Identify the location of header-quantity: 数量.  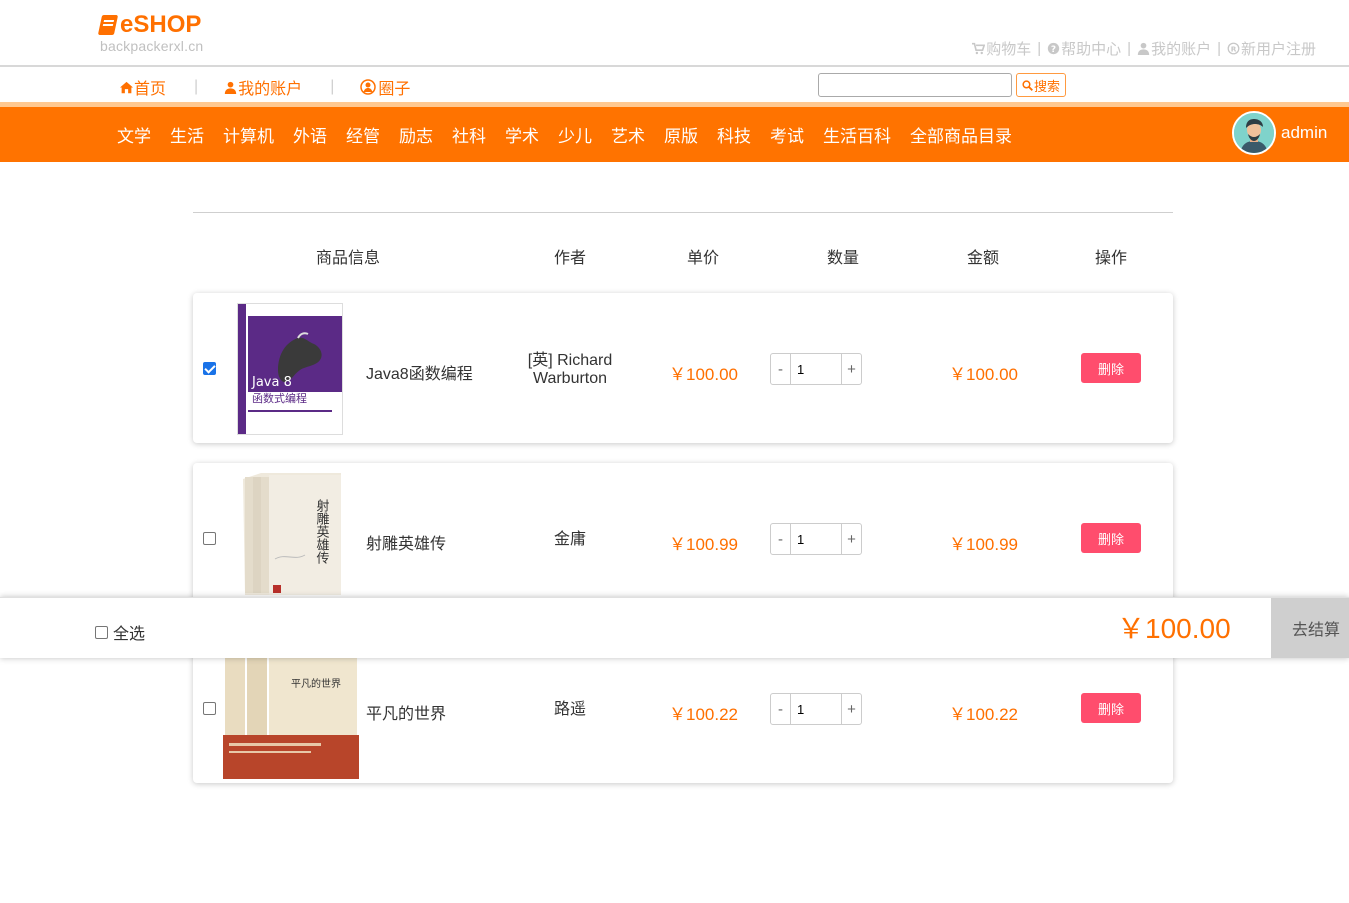
(843, 258).